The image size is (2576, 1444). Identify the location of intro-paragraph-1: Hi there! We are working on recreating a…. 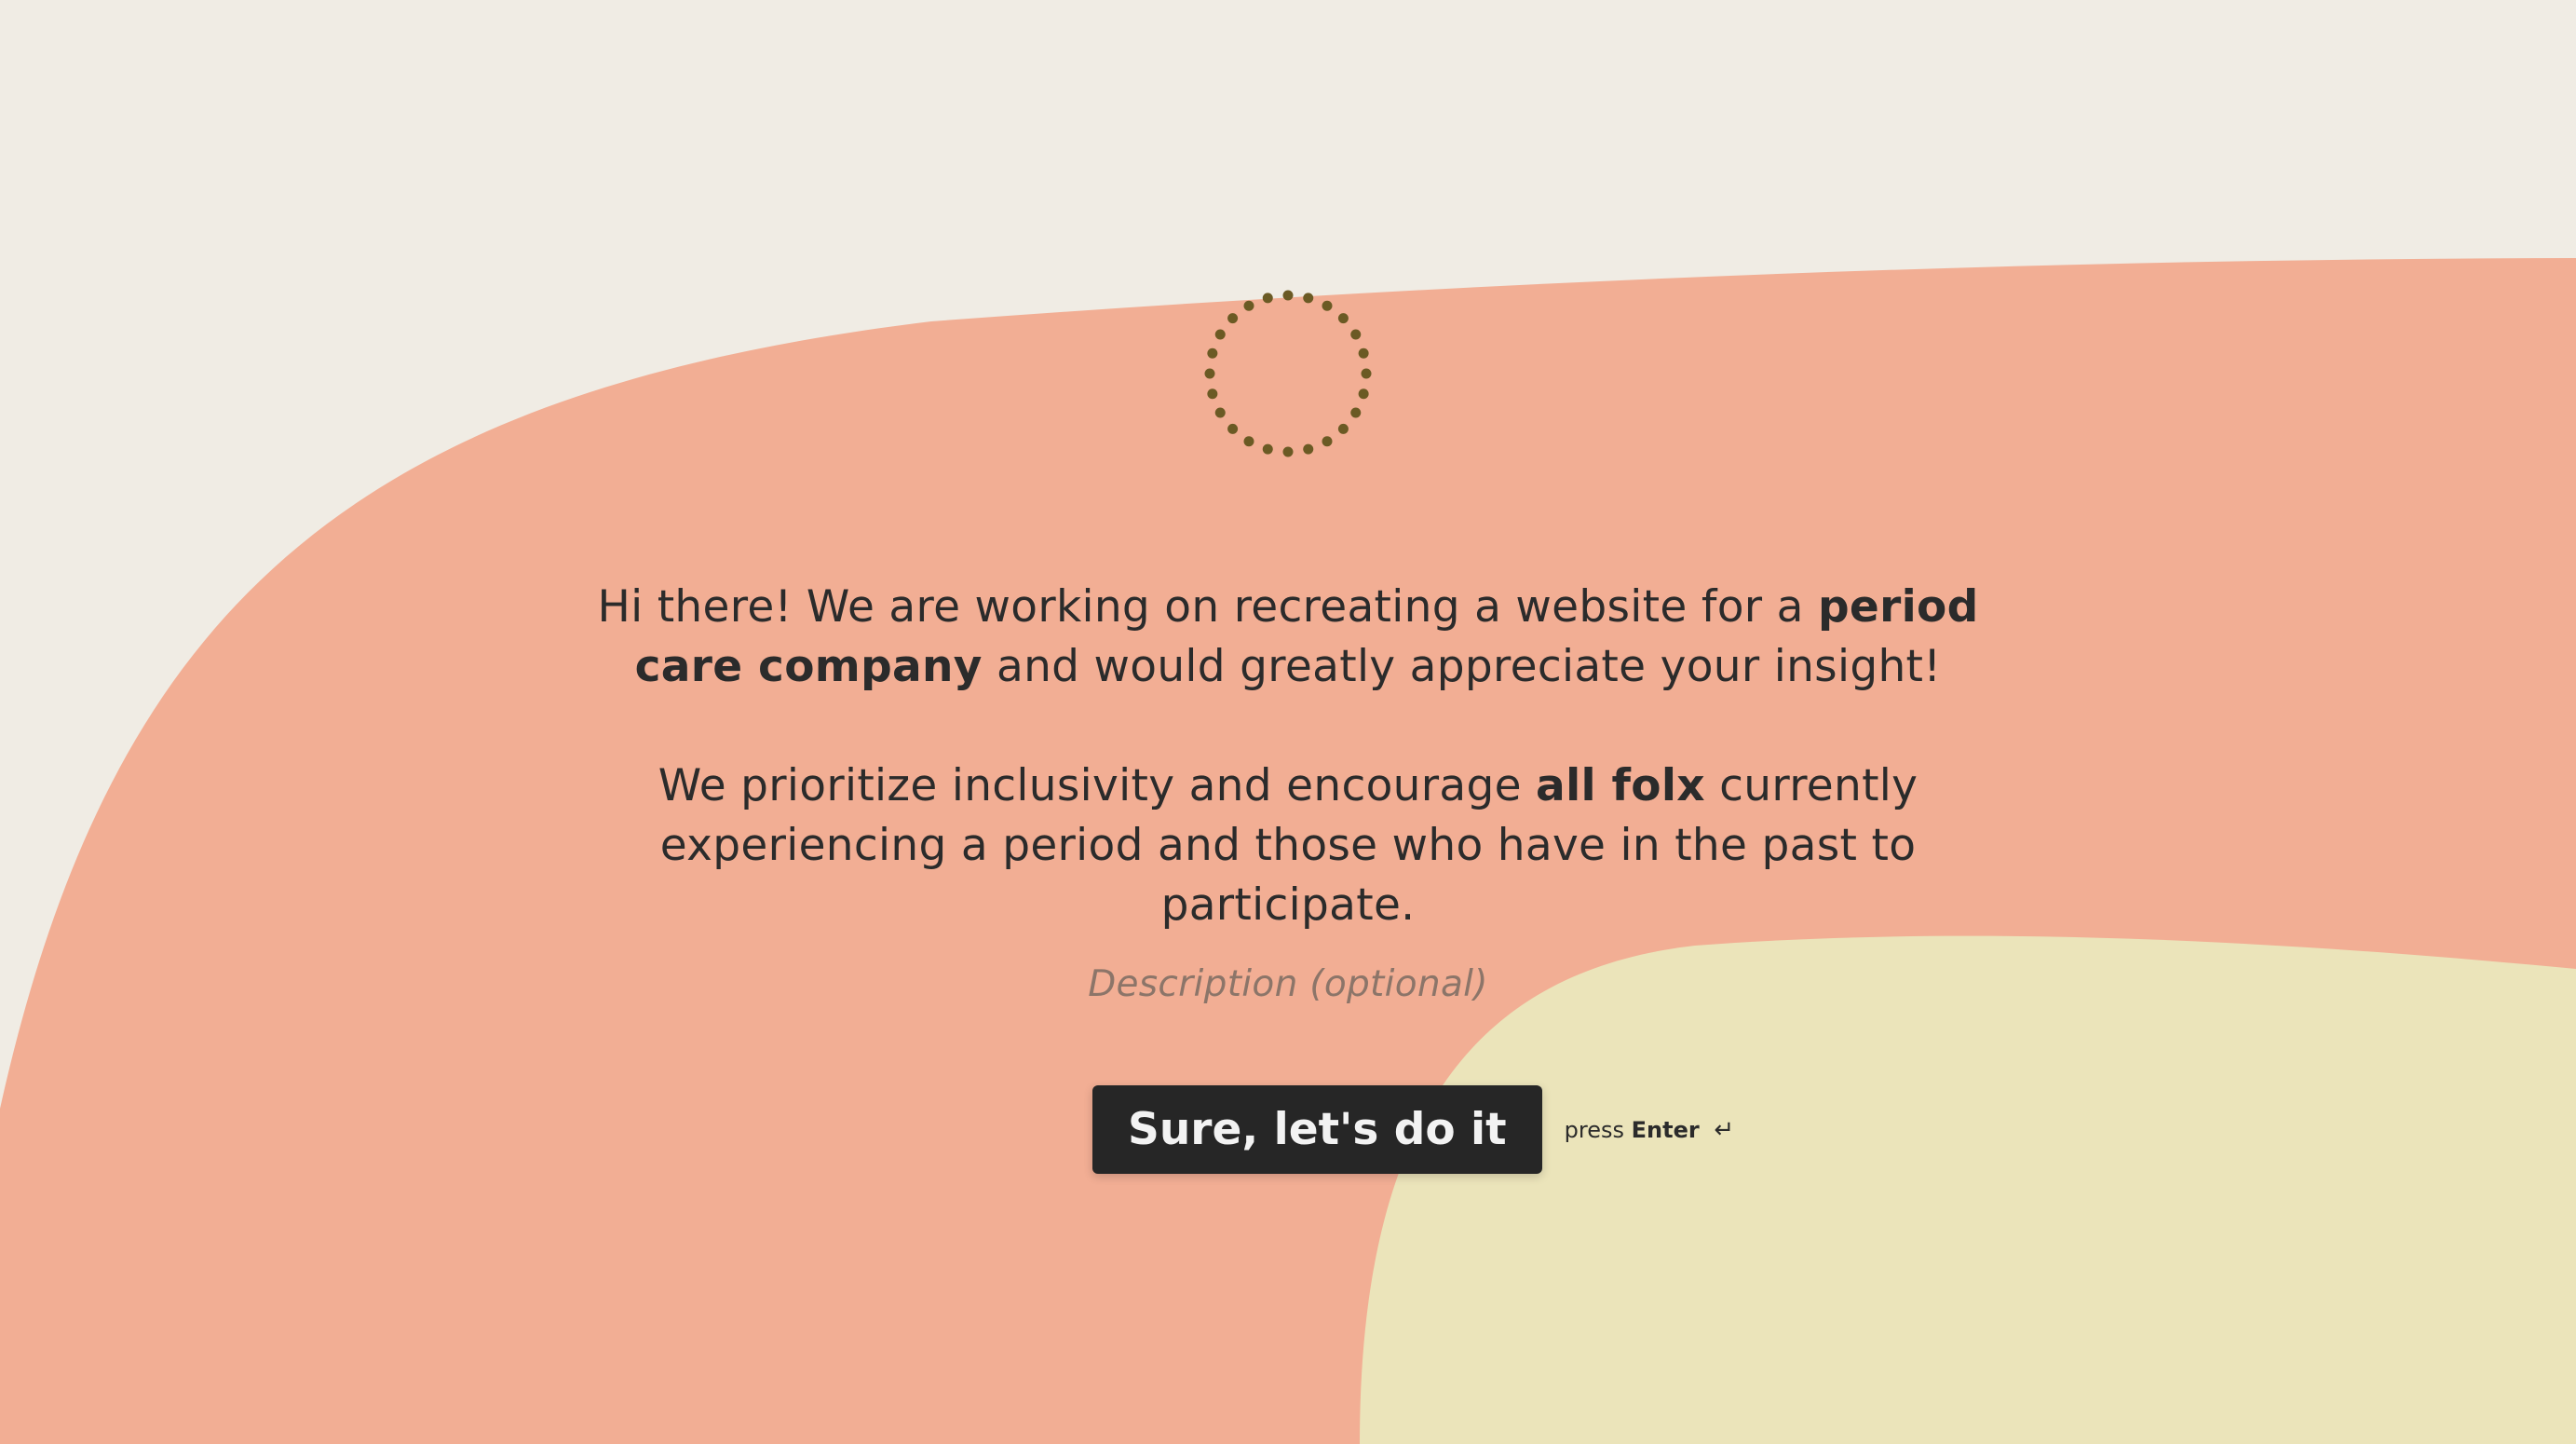
(1288, 638).